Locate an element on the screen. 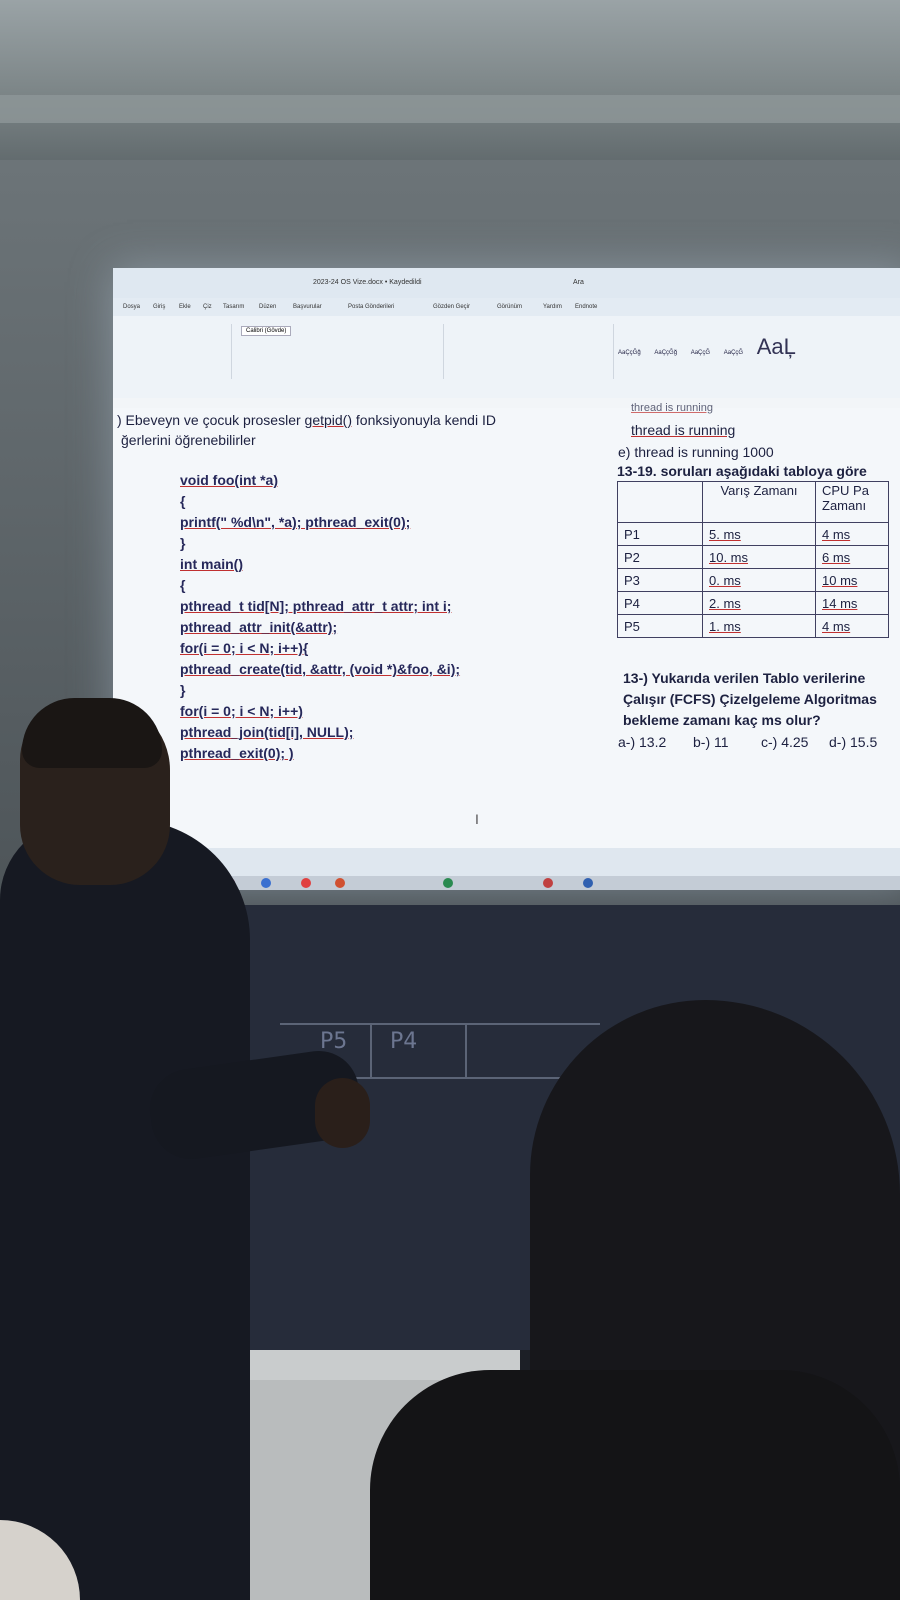 The width and height of the screenshot is (900, 1600). menu-home: Giriş is located at coordinates (159, 307).